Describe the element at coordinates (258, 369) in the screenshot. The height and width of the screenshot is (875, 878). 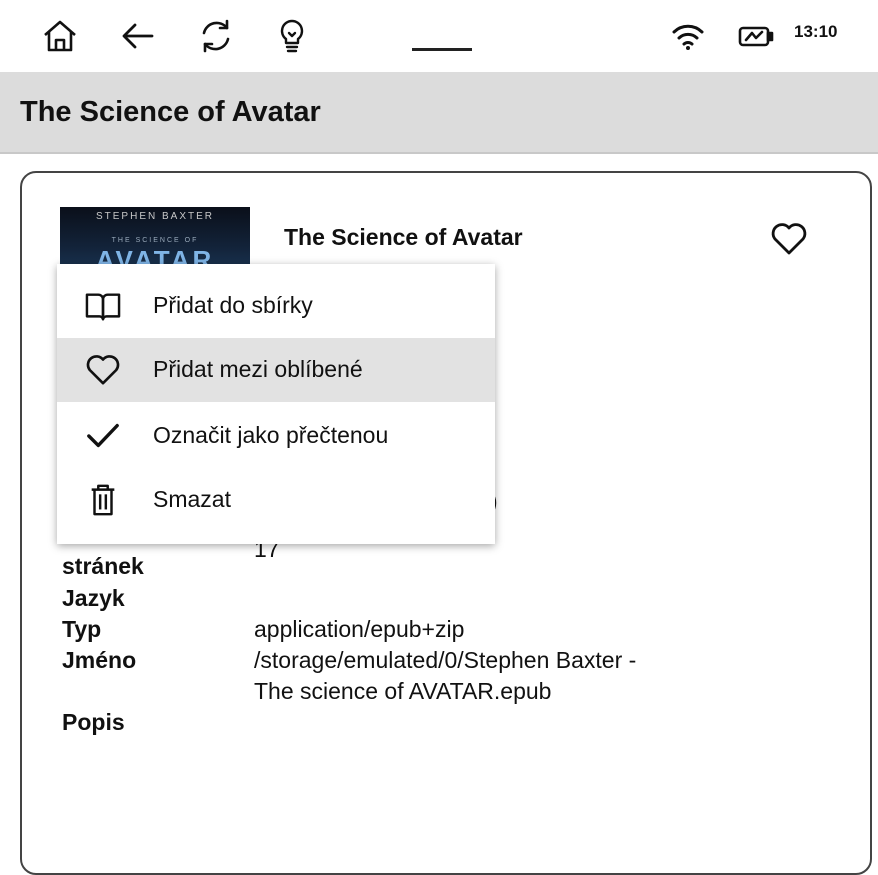
I see `menu-item-label: Přidat mezi oblíbené` at that location.